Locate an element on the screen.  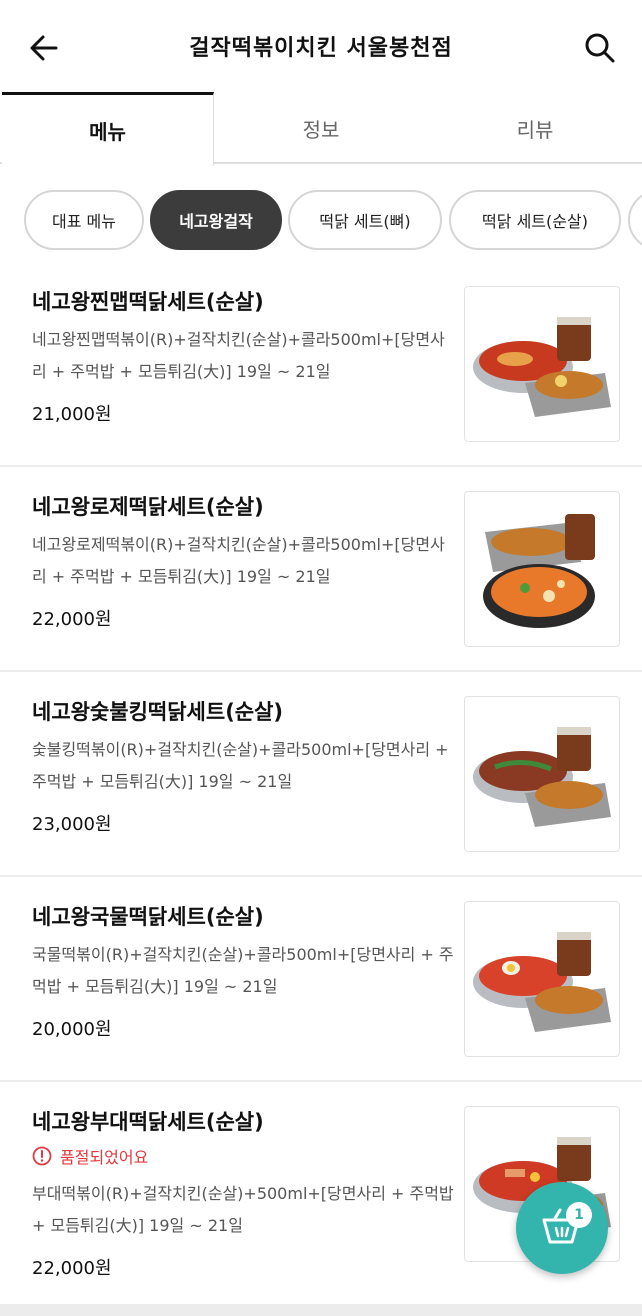
chip-tteokdak-set-boneless: 떡닭 세트(순살) is located at coordinates (535, 220).